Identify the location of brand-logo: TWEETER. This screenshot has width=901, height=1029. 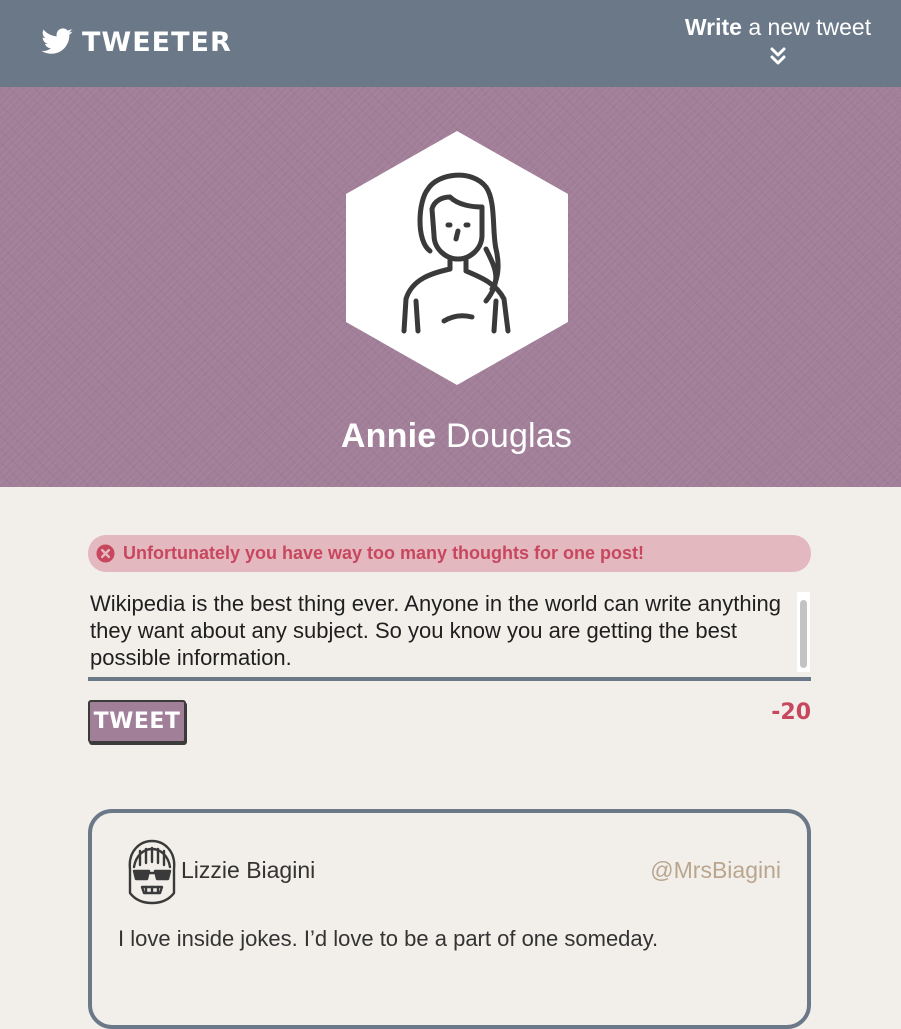
(136, 42).